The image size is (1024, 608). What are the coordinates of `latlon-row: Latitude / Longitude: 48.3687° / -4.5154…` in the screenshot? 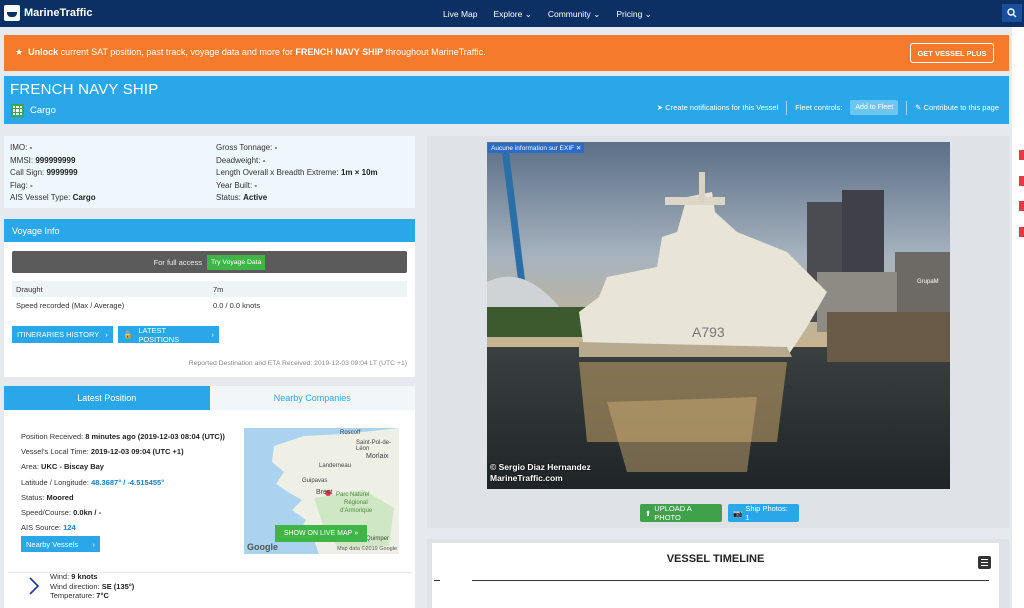 It's located at (123, 482).